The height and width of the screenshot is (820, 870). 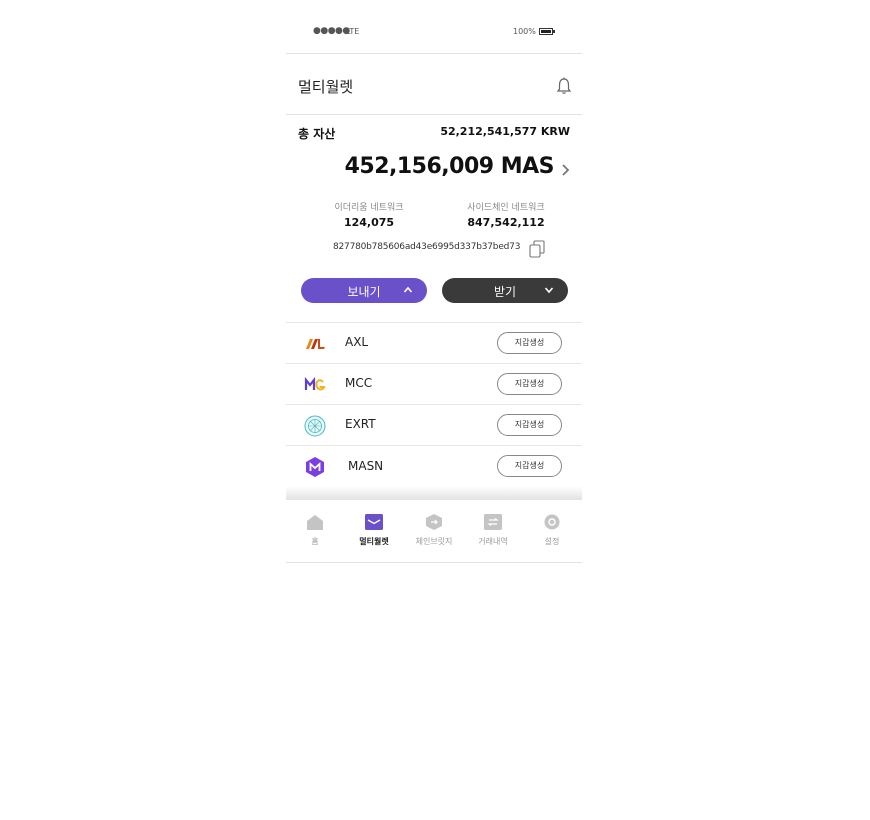 I want to click on bottom-tab-bar: 홈 멀티월렛 체인브릿지 거래내역 설정, so click(x=434, y=531).